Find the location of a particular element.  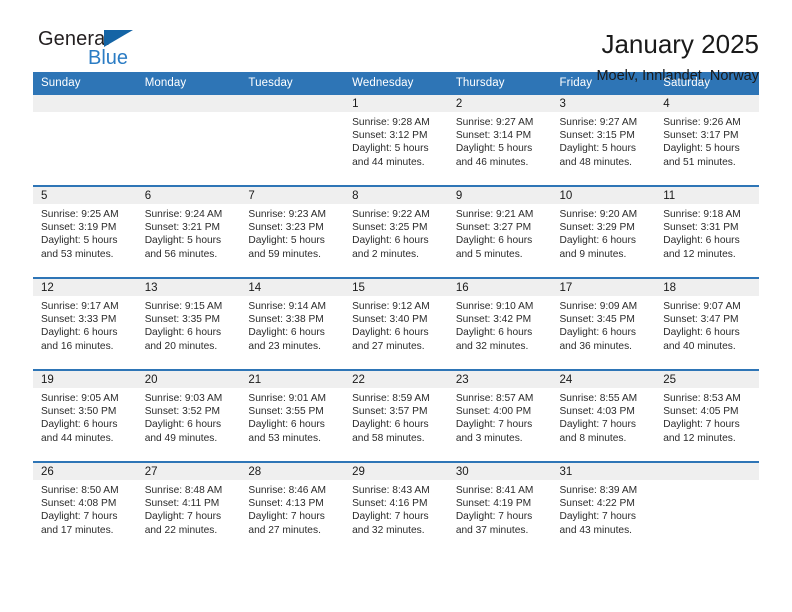

sunset-text: Sunset: 3:31 PM is located at coordinates (701, 228).